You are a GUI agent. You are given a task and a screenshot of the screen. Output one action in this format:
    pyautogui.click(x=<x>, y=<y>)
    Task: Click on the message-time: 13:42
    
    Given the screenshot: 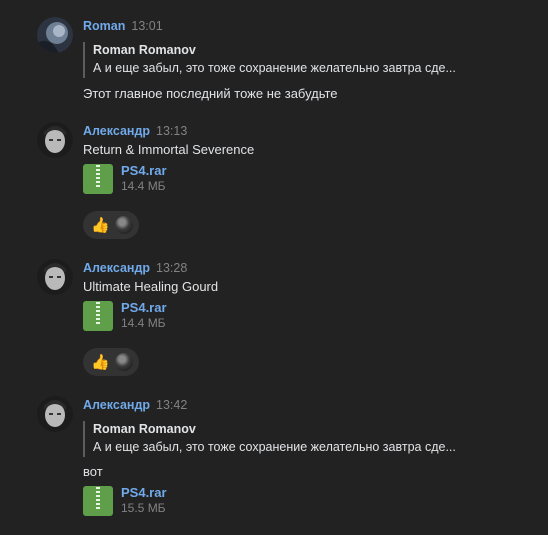 What is the action you would take?
    pyautogui.click(x=172, y=405)
    